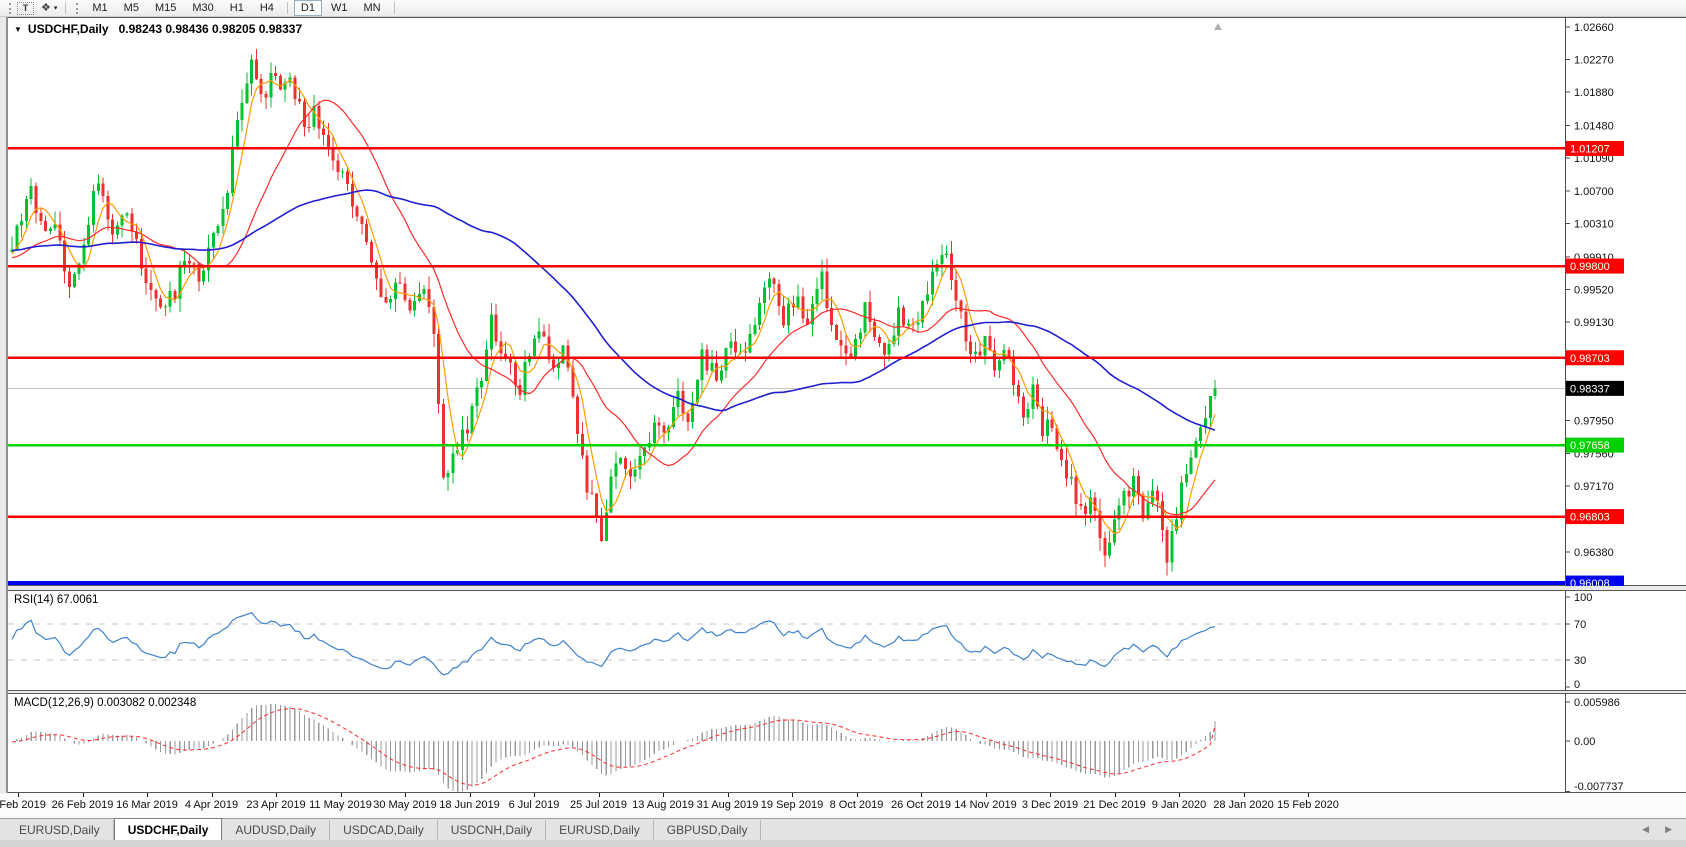 The height and width of the screenshot is (847, 1686). What do you see at coordinates (1668, 829) in the screenshot?
I see `tab-scroll-right-icon: ▶` at bounding box center [1668, 829].